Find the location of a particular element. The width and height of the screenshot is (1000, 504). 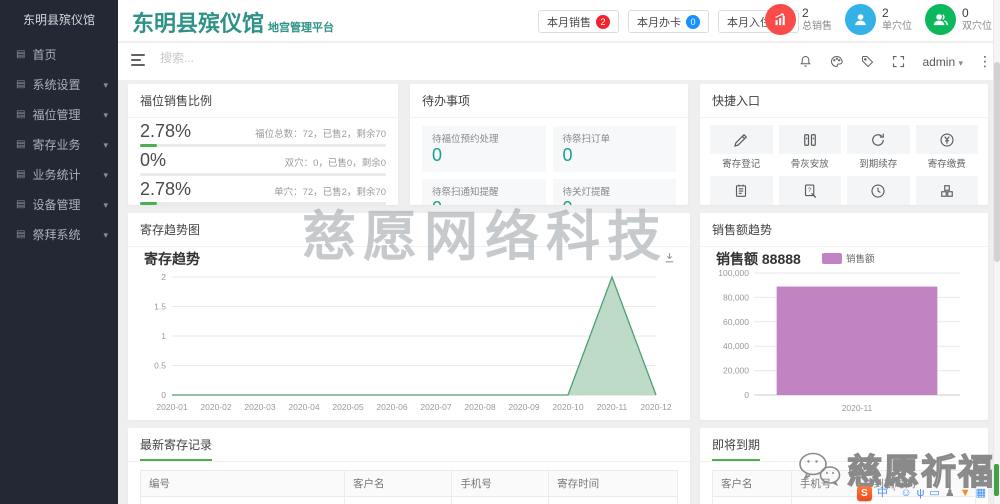

fullscreen-icon is located at coordinates (899, 62).